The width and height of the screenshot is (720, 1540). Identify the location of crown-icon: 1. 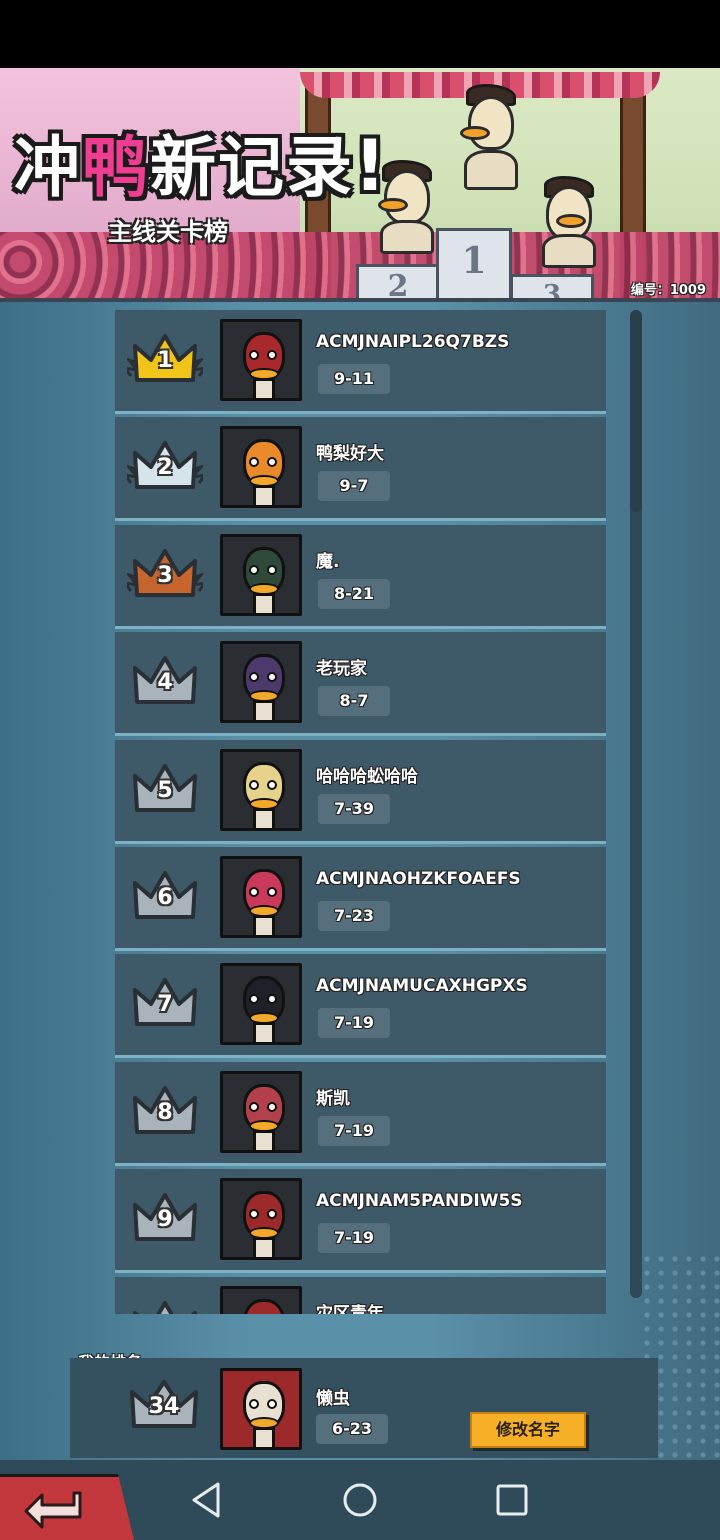
(165, 361).